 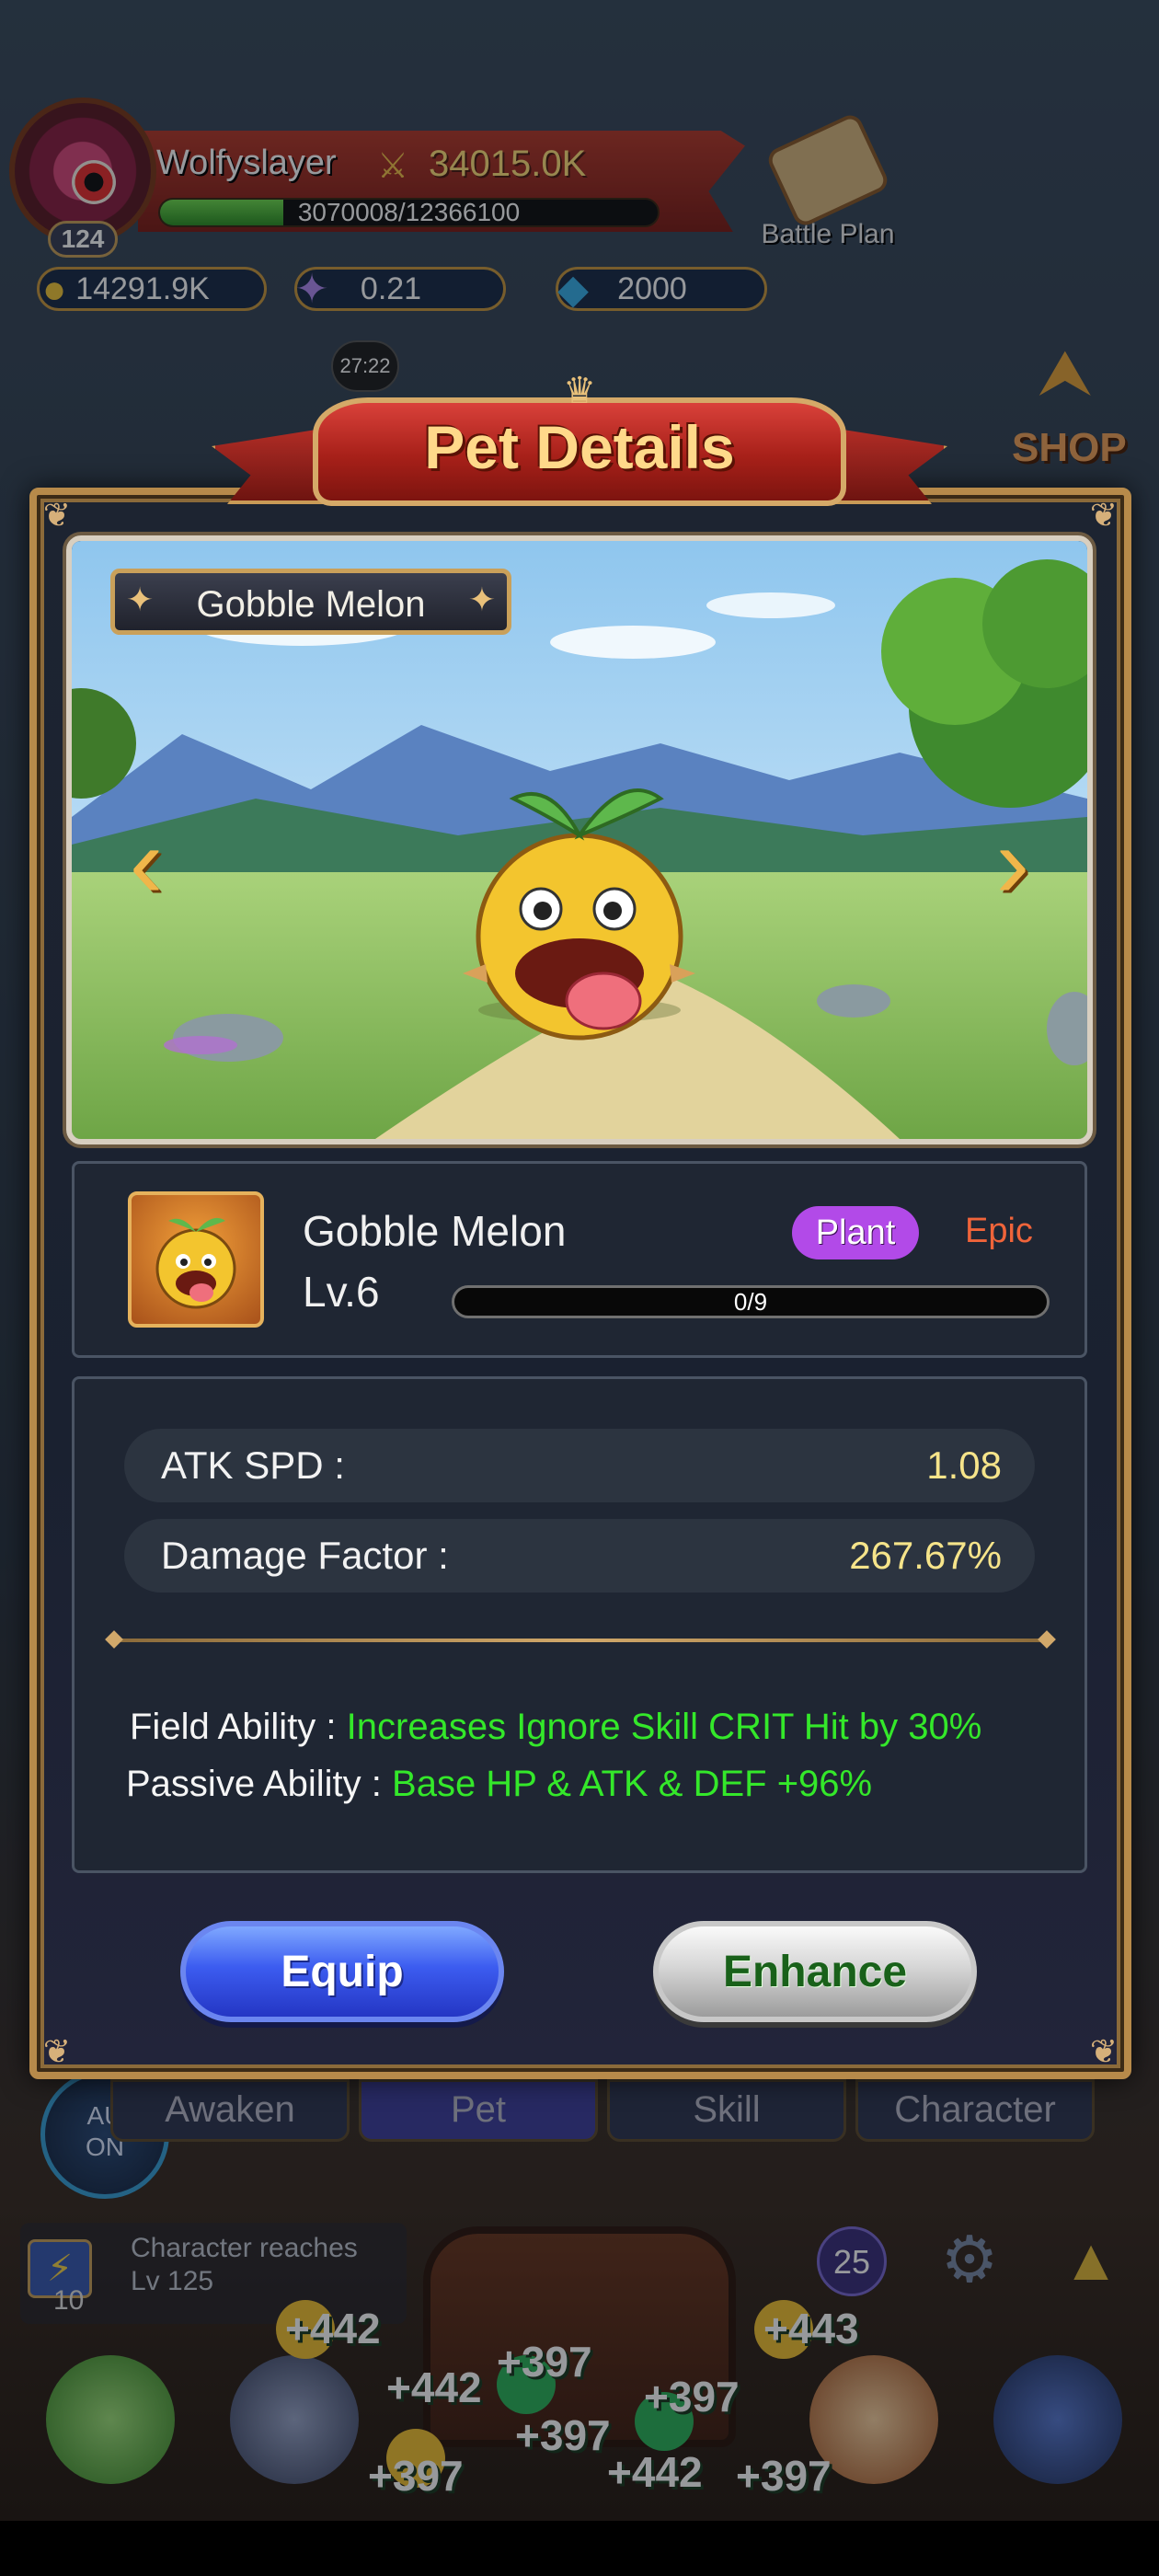 What do you see at coordinates (195, 1263) in the screenshot?
I see `melon-icon` at bounding box center [195, 1263].